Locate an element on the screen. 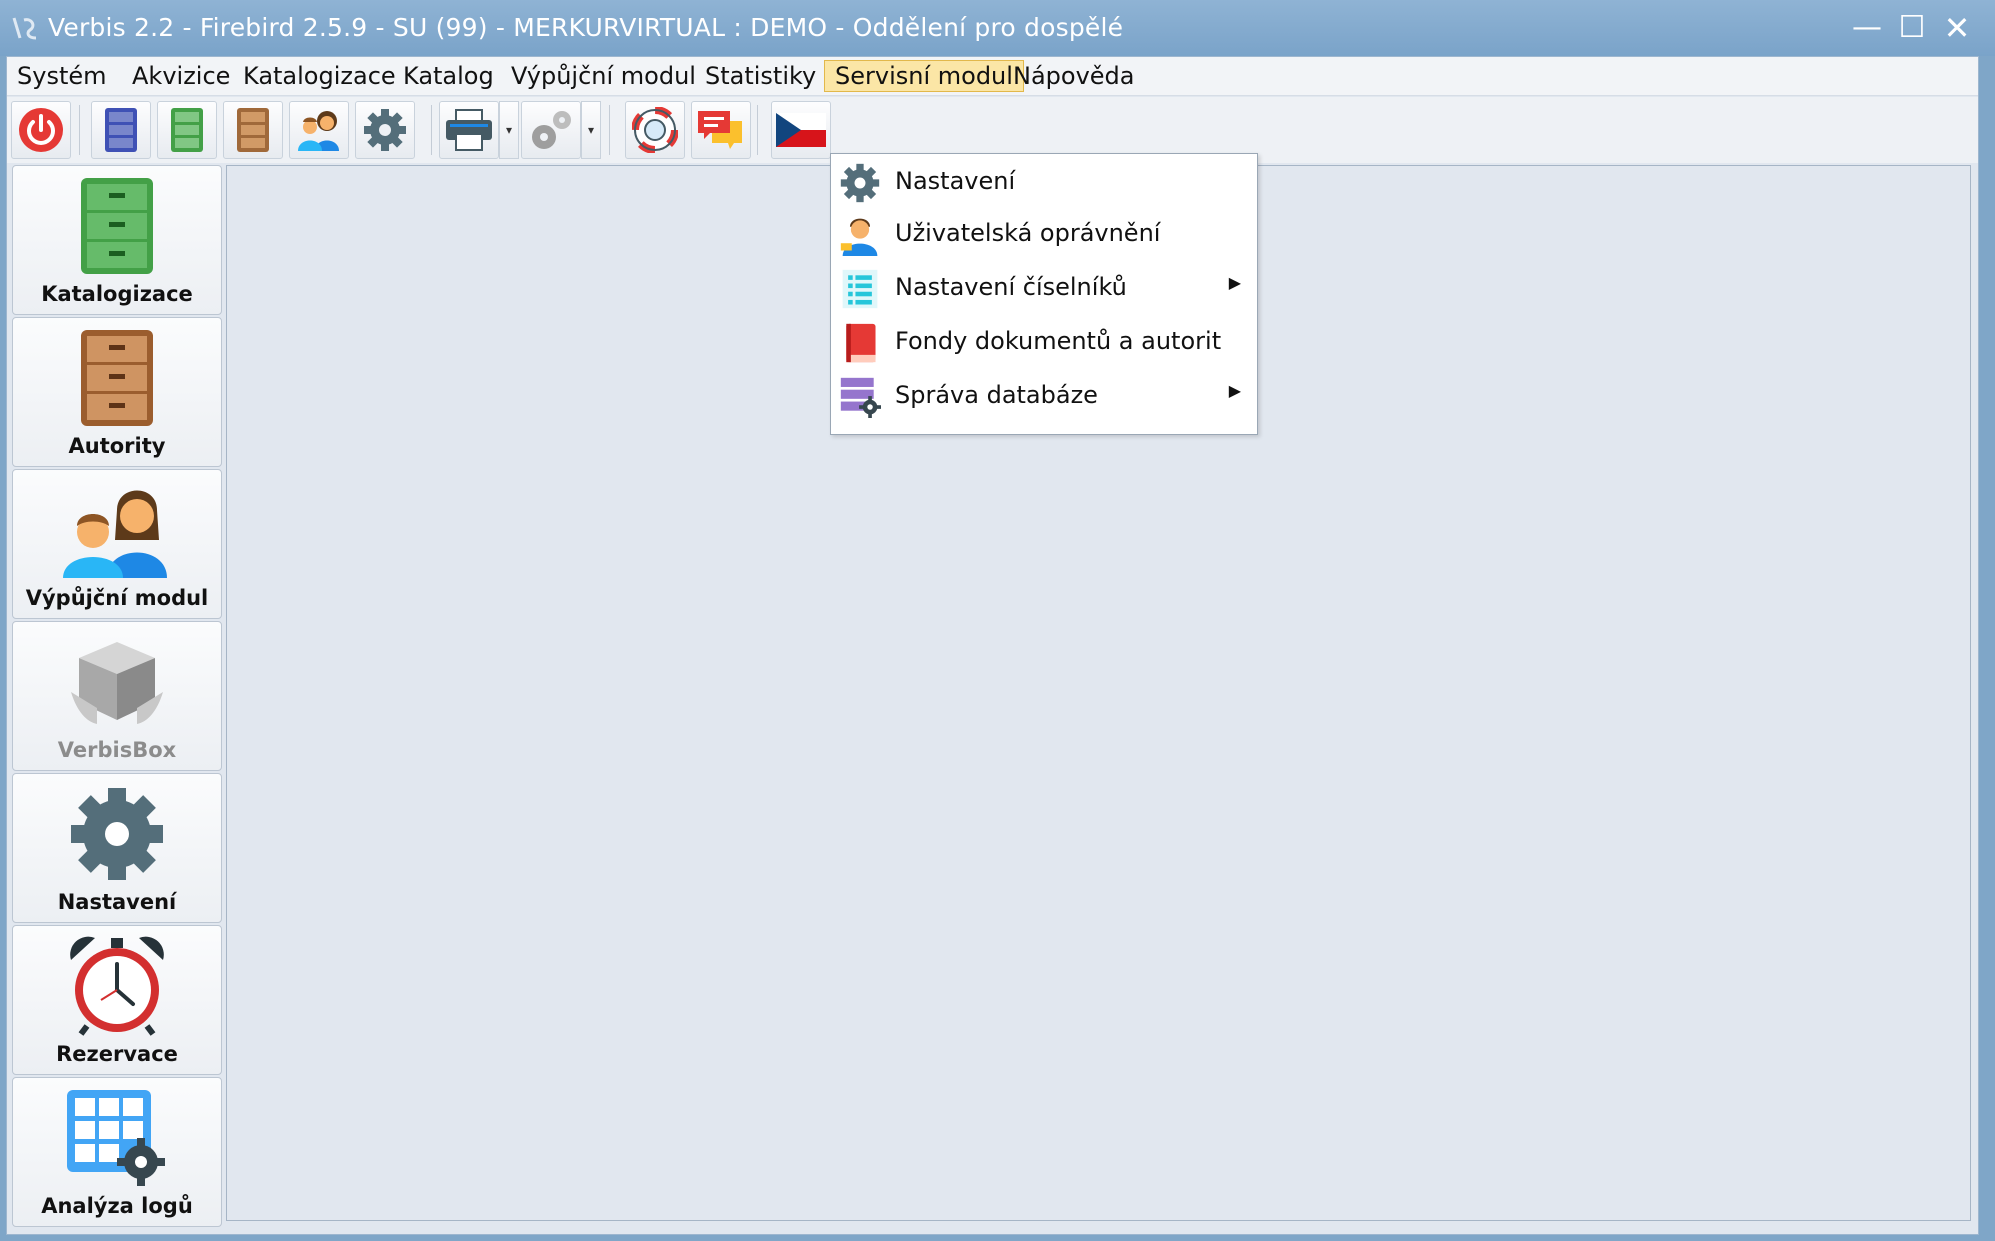  nav-label: Nastavení is located at coordinates (117, 902).